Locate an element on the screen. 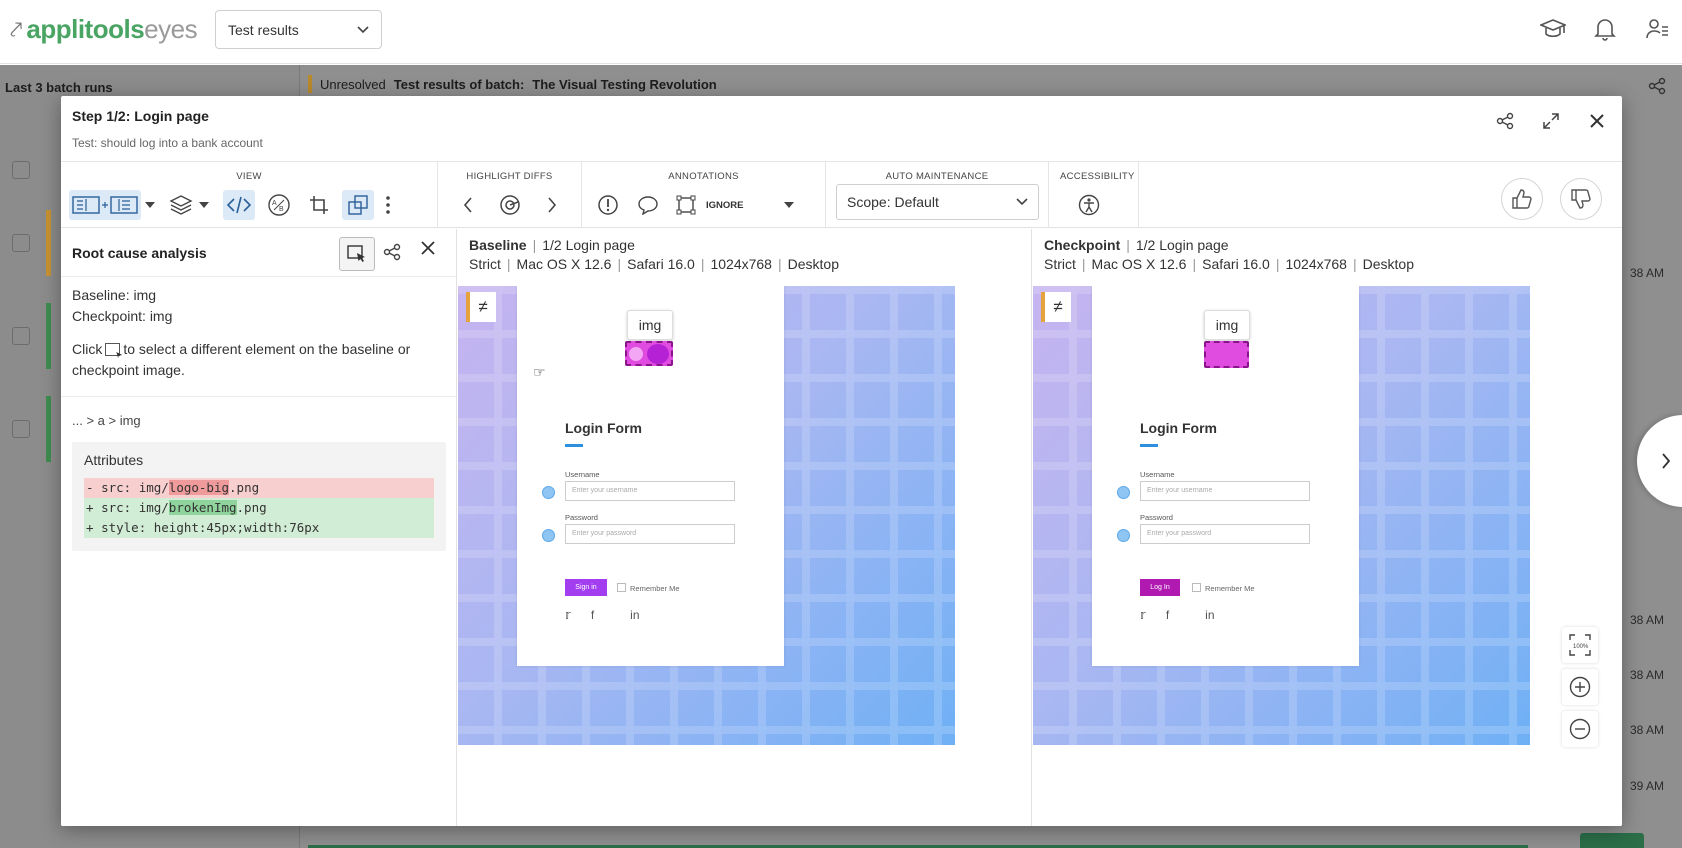 This screenshot has width=1682, height=848. page-selector: Test results is located at coordinates (298, 29).